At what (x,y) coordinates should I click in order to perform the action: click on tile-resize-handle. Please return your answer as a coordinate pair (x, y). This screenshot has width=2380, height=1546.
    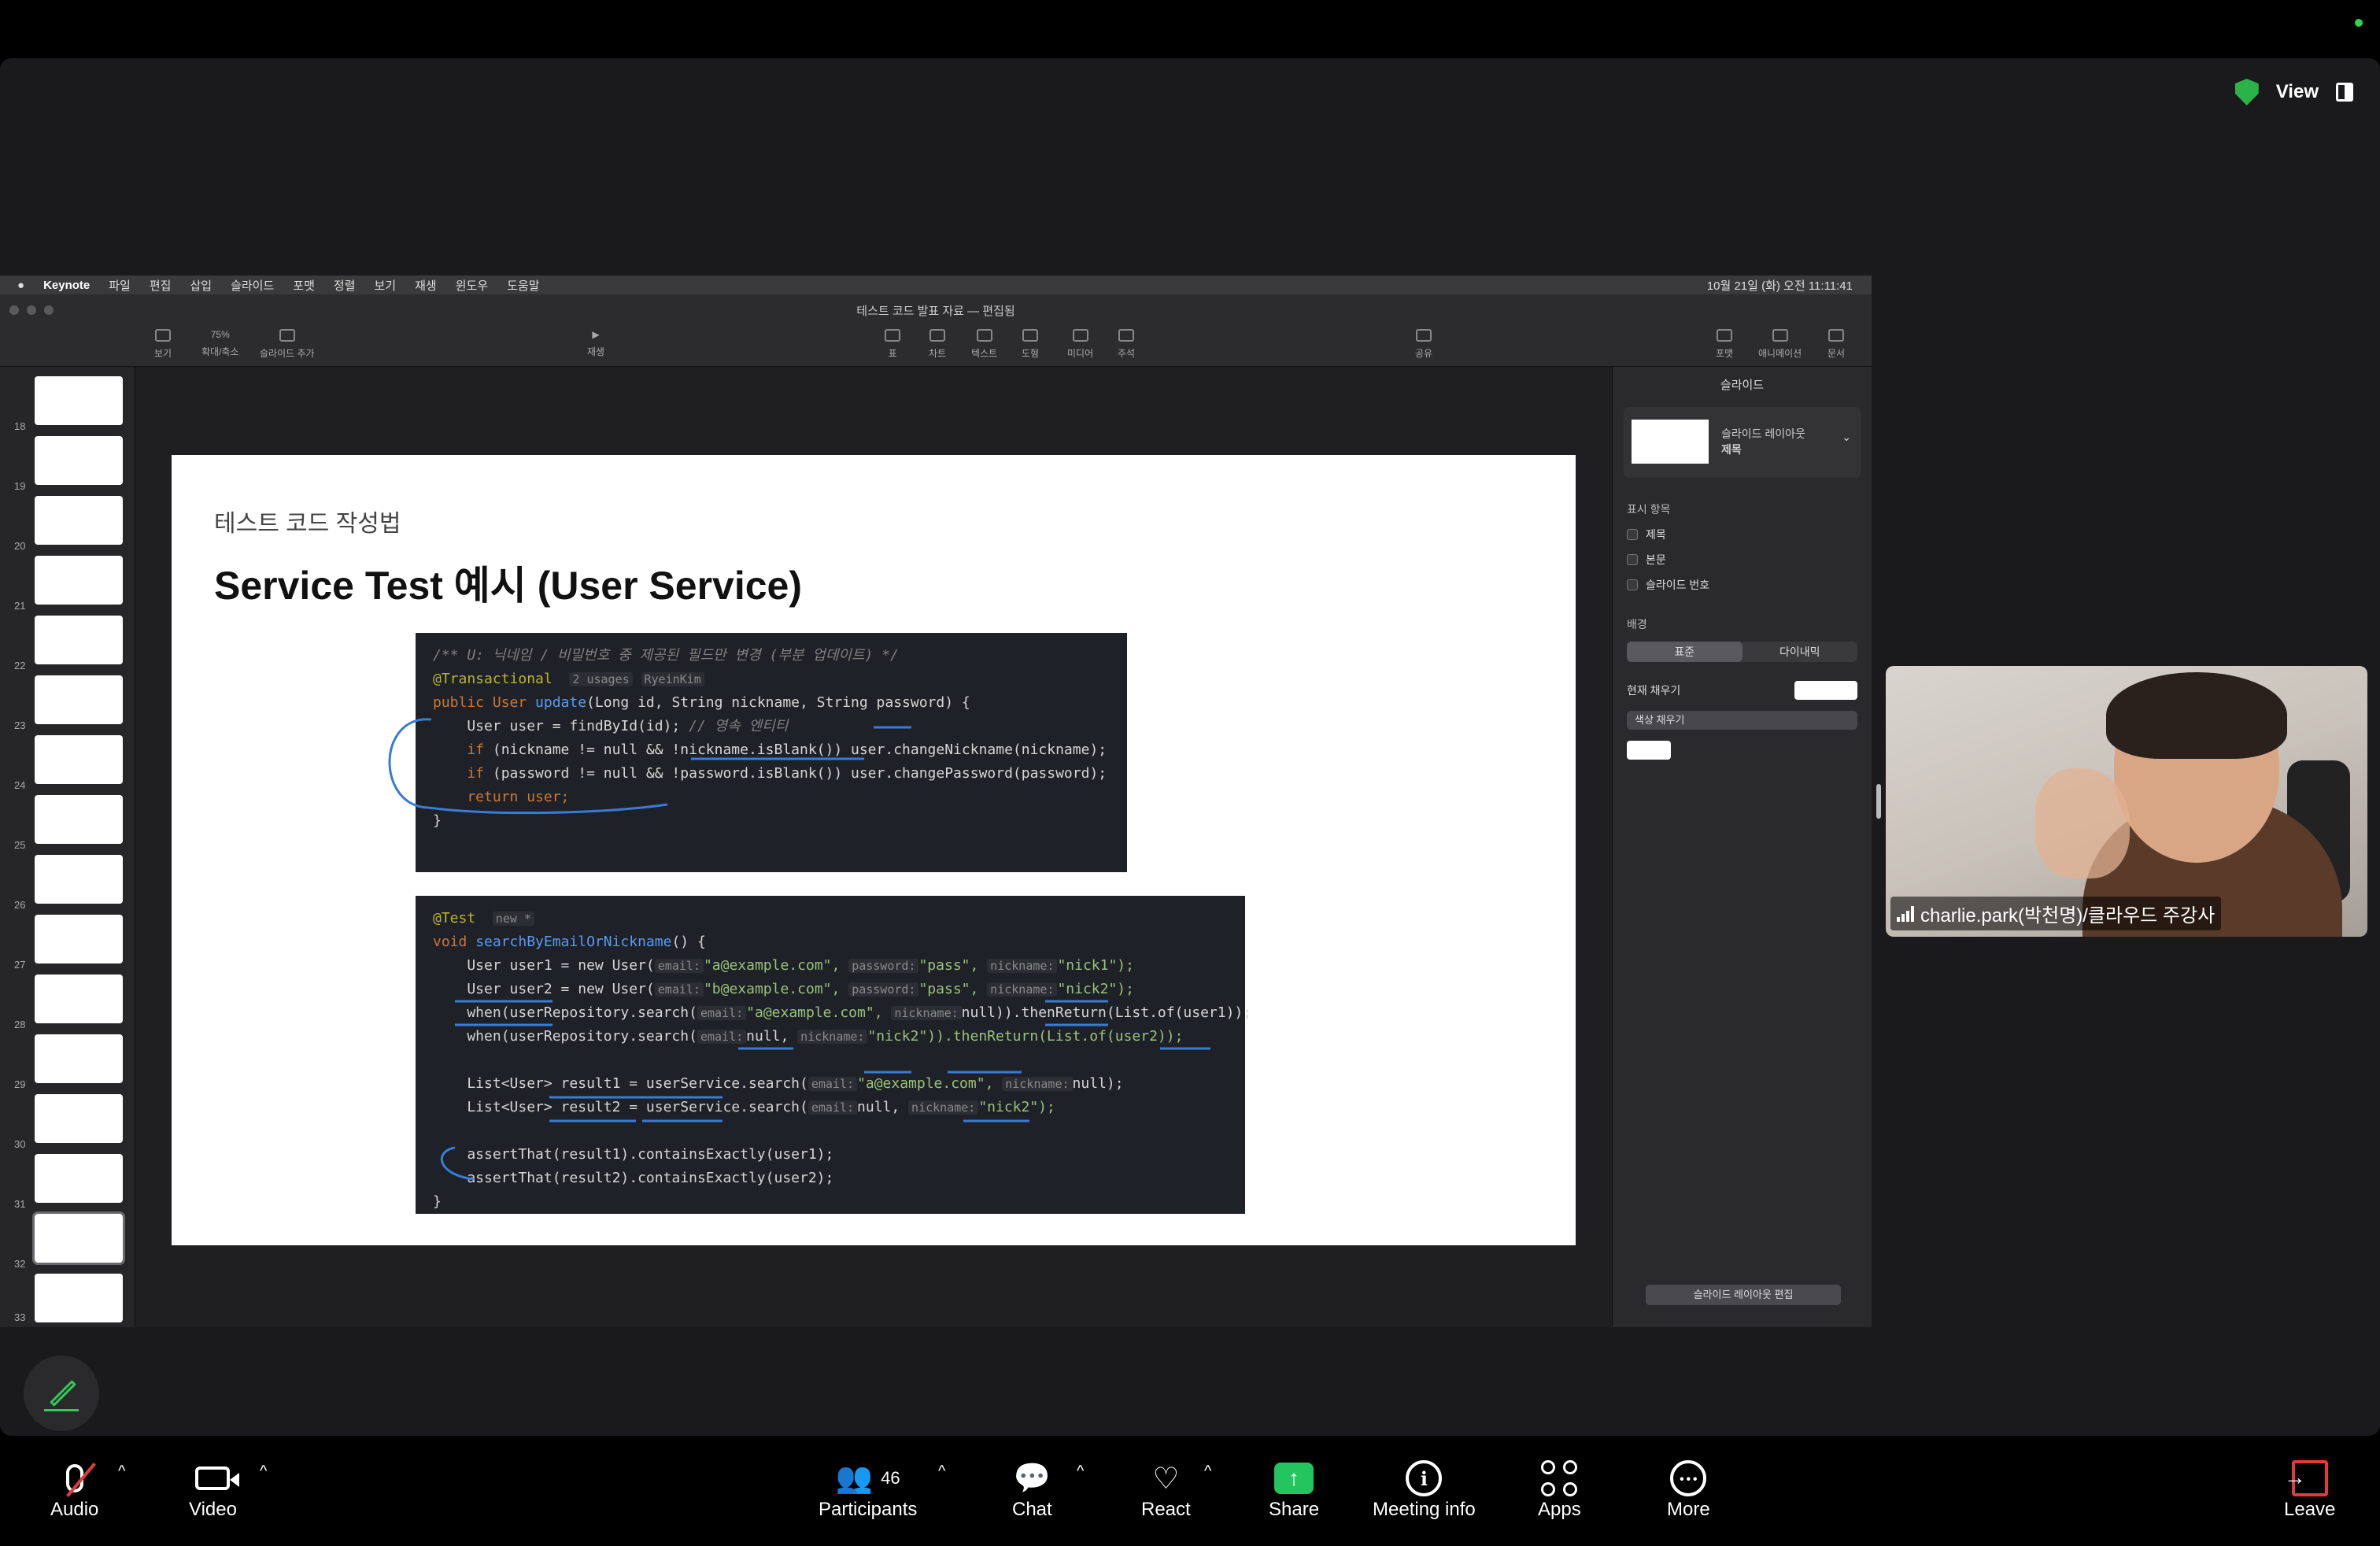
    Looking at the image, I should click on (1878, 801).